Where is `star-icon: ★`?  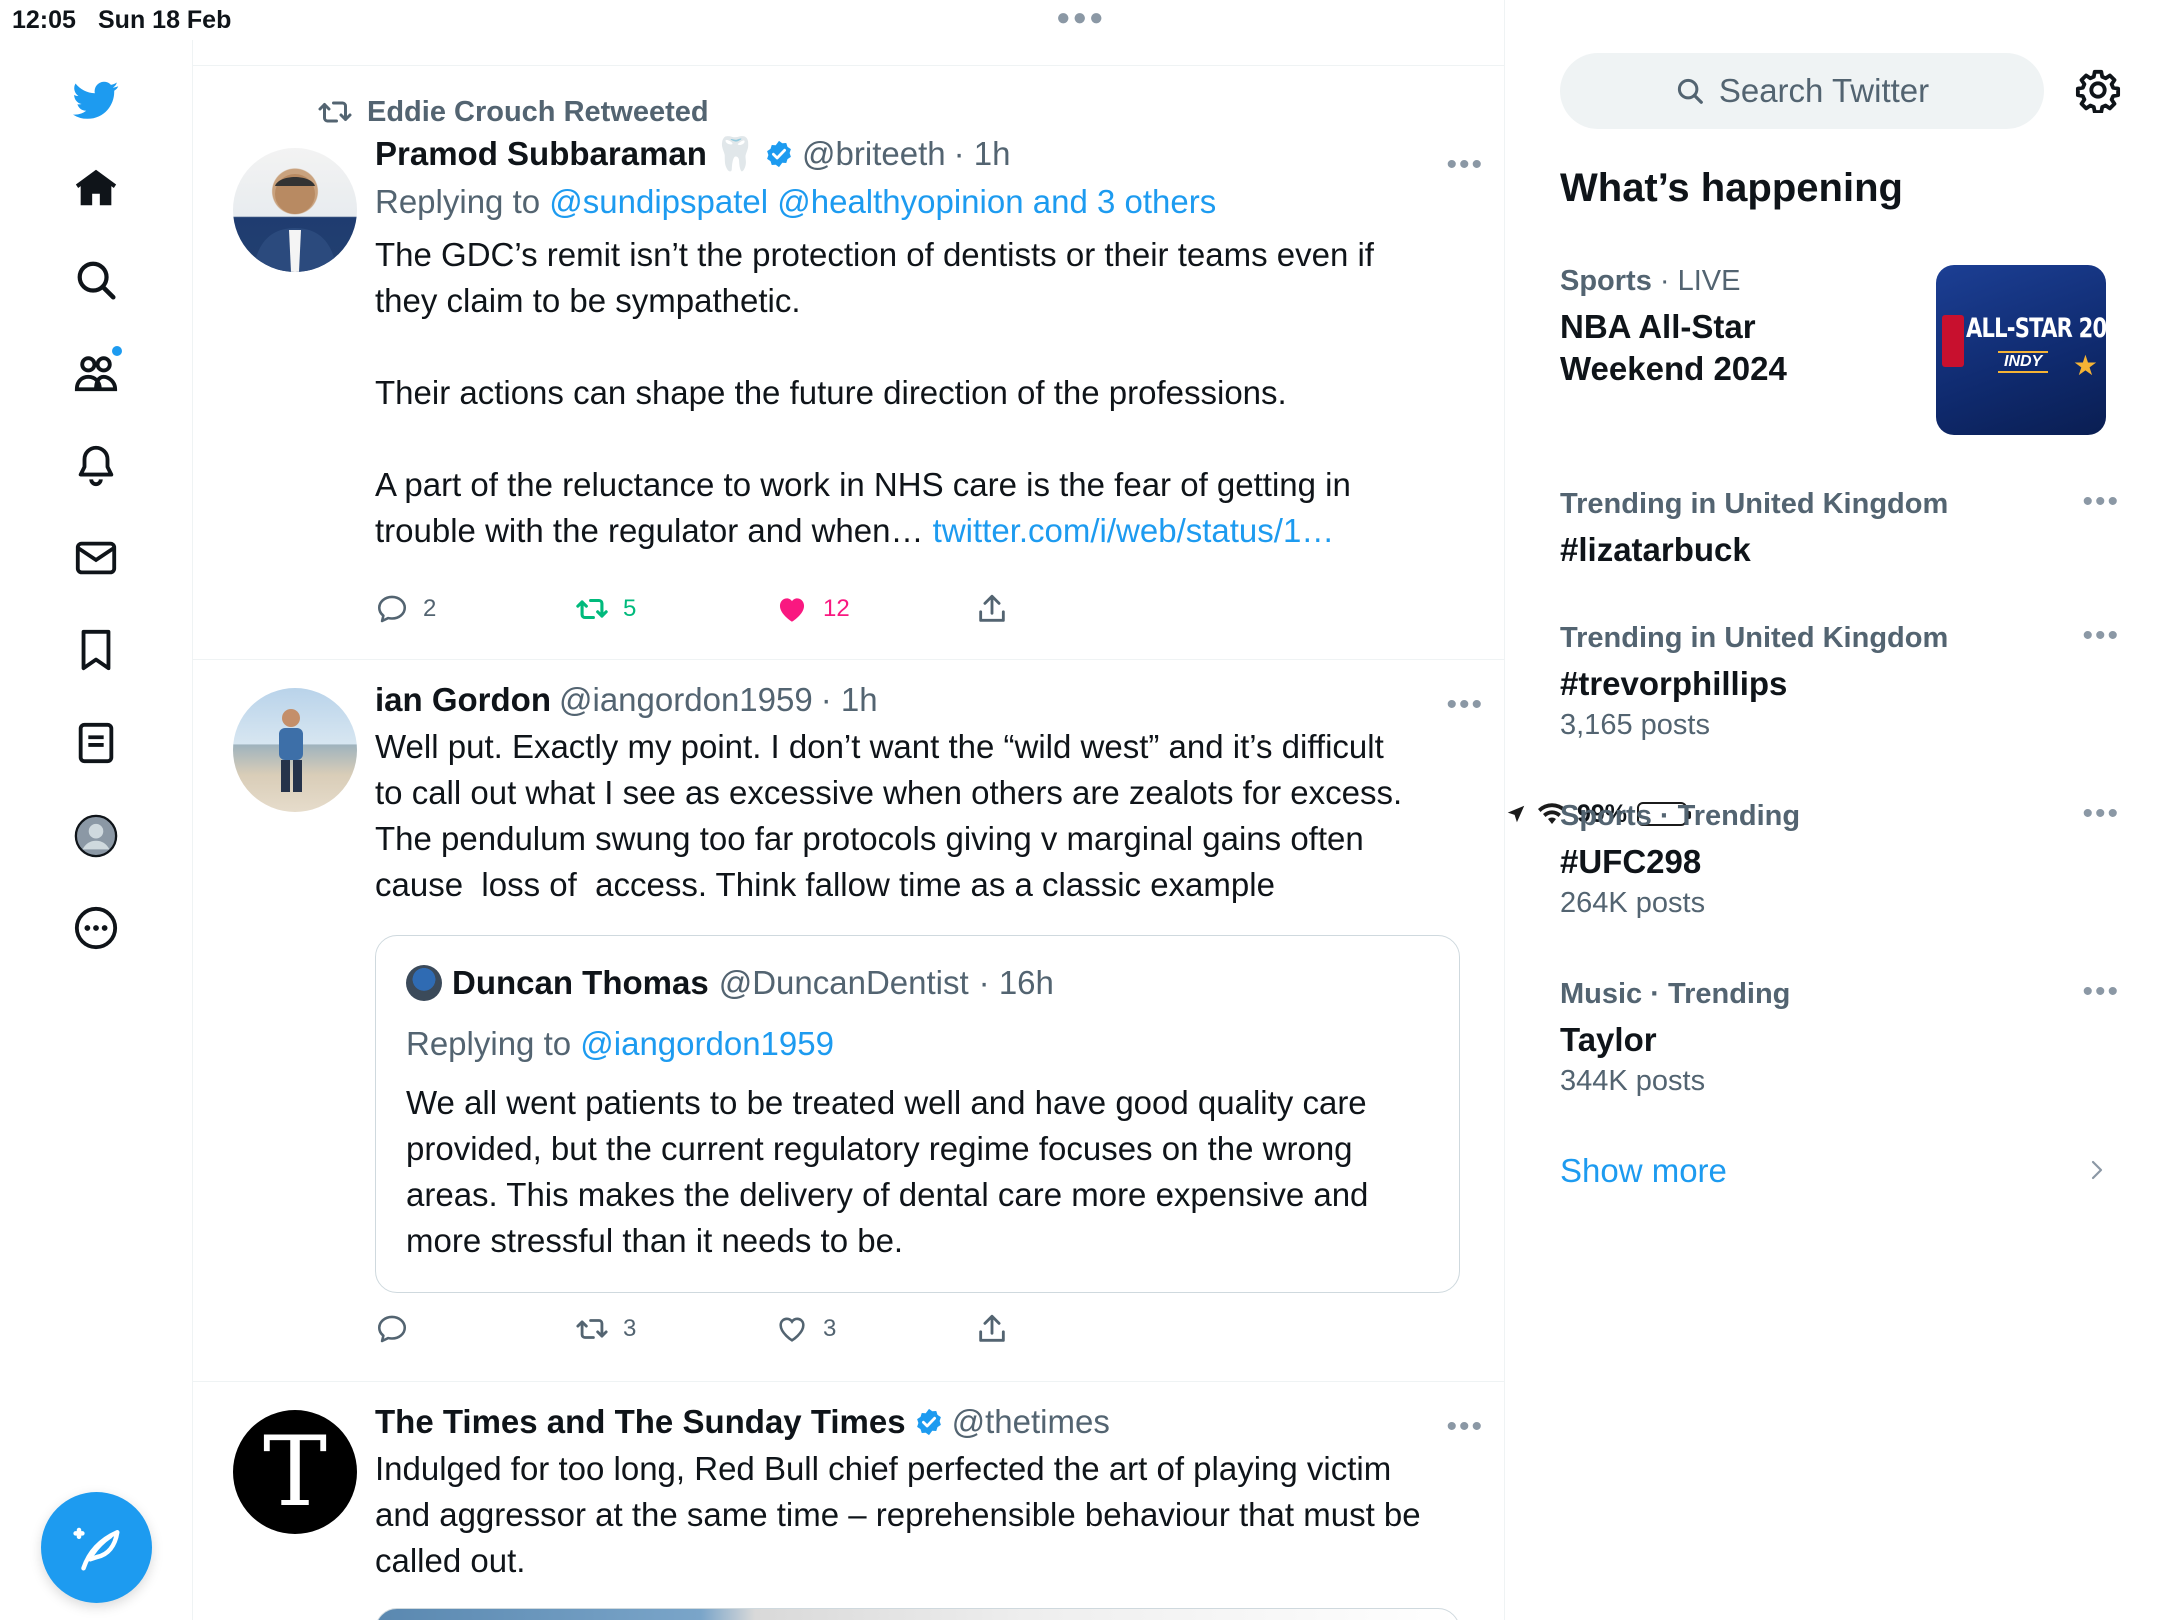 star-icon: ★ is located at coordinates (2085, 365).